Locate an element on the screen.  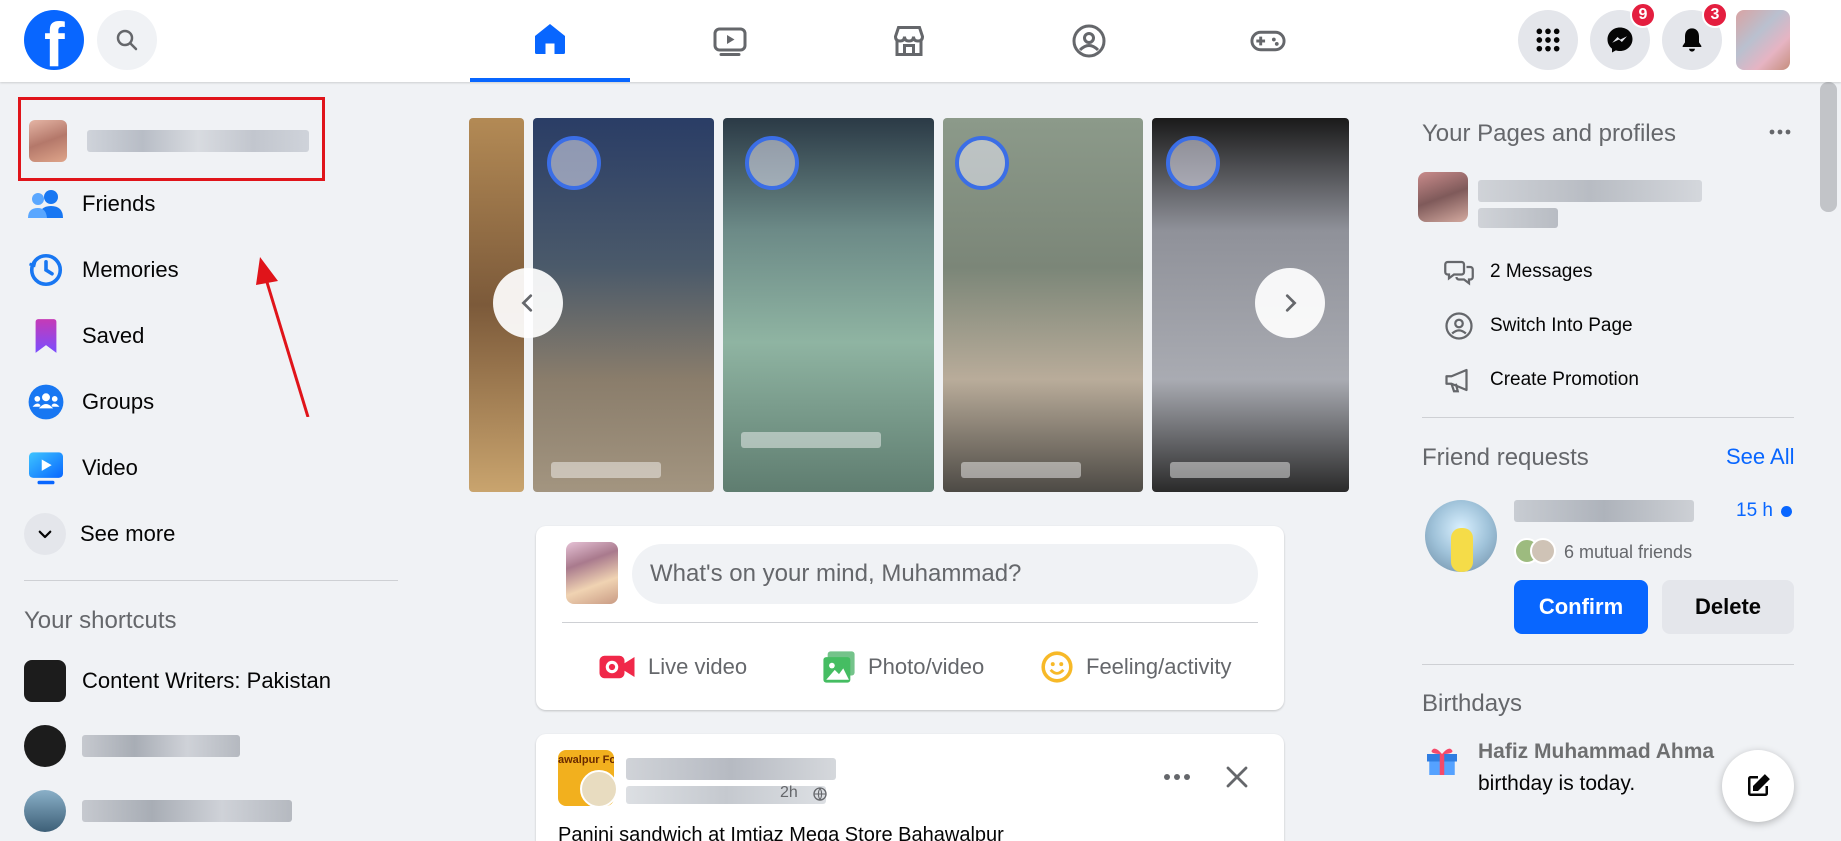
shortcut-label: Content Writers: Pakistan is located at coordinates (207, 680).